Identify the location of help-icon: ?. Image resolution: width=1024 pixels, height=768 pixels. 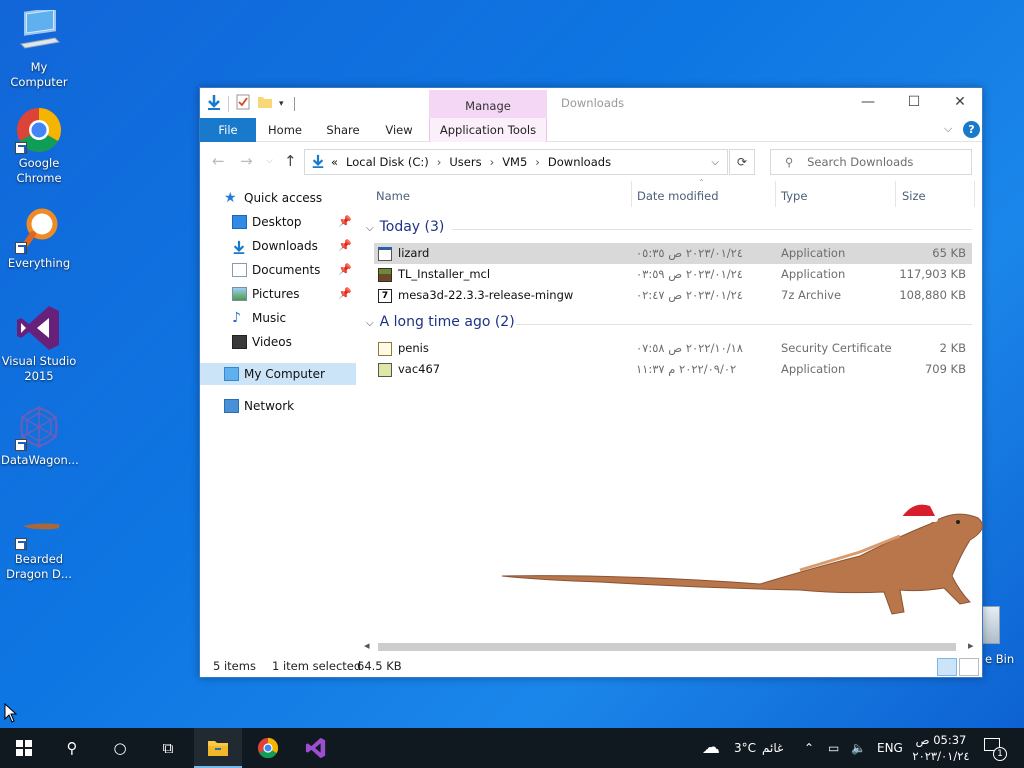
(971, 129).